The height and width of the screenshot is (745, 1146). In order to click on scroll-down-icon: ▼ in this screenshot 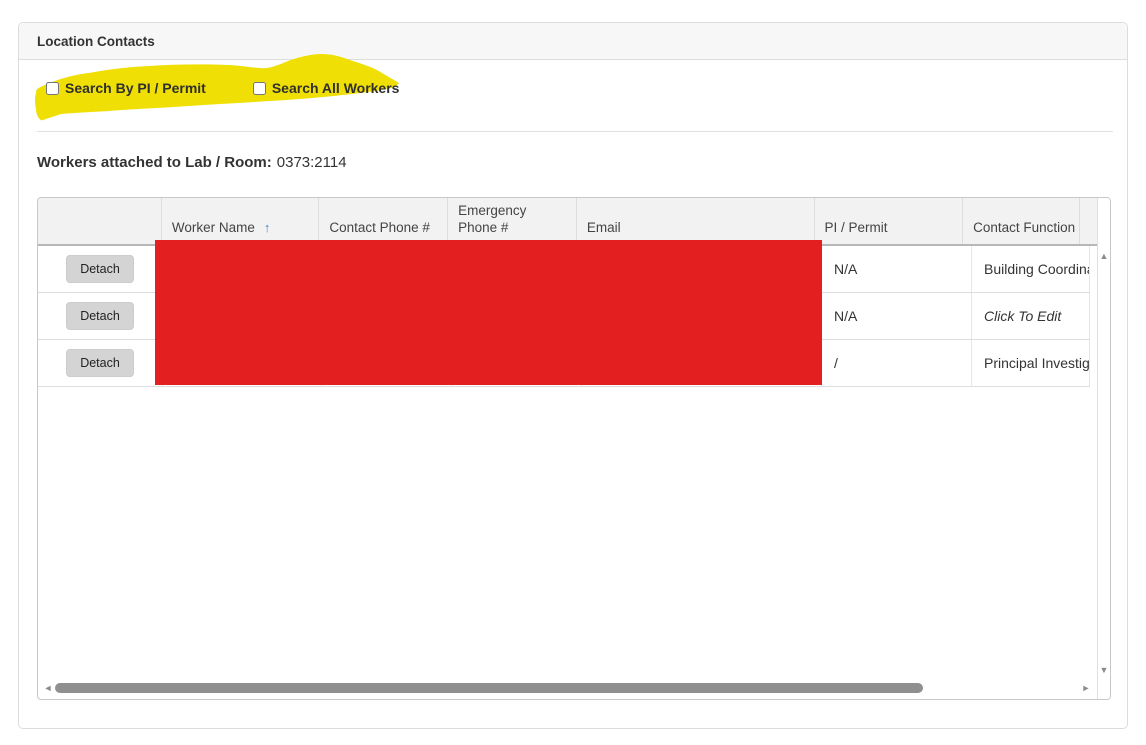, I will do `click(1104, 670)`.